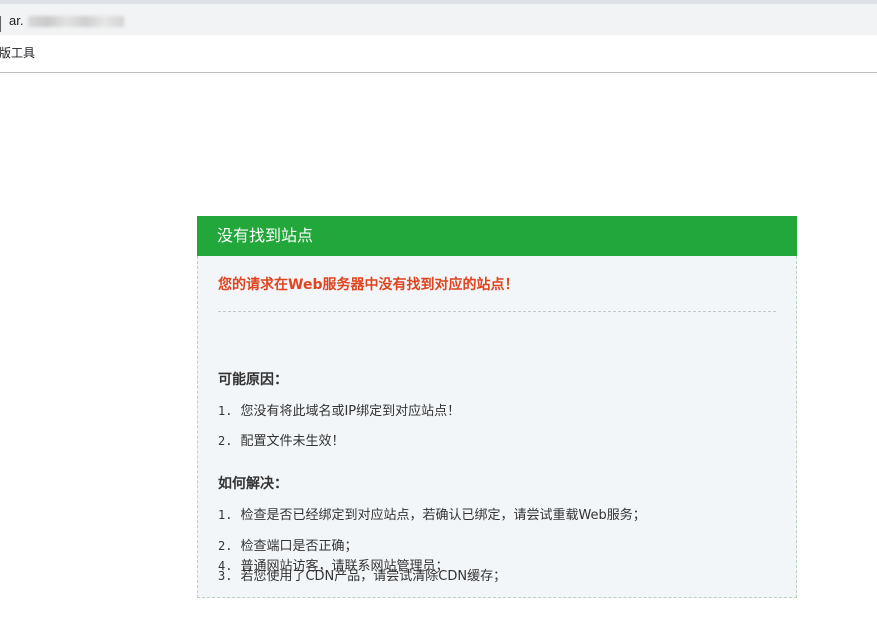 This screenshot has height=641, width=877. Describe the element at coordinates (225, 546) in the screenshot. I see `solution-number: 2.` at that location.